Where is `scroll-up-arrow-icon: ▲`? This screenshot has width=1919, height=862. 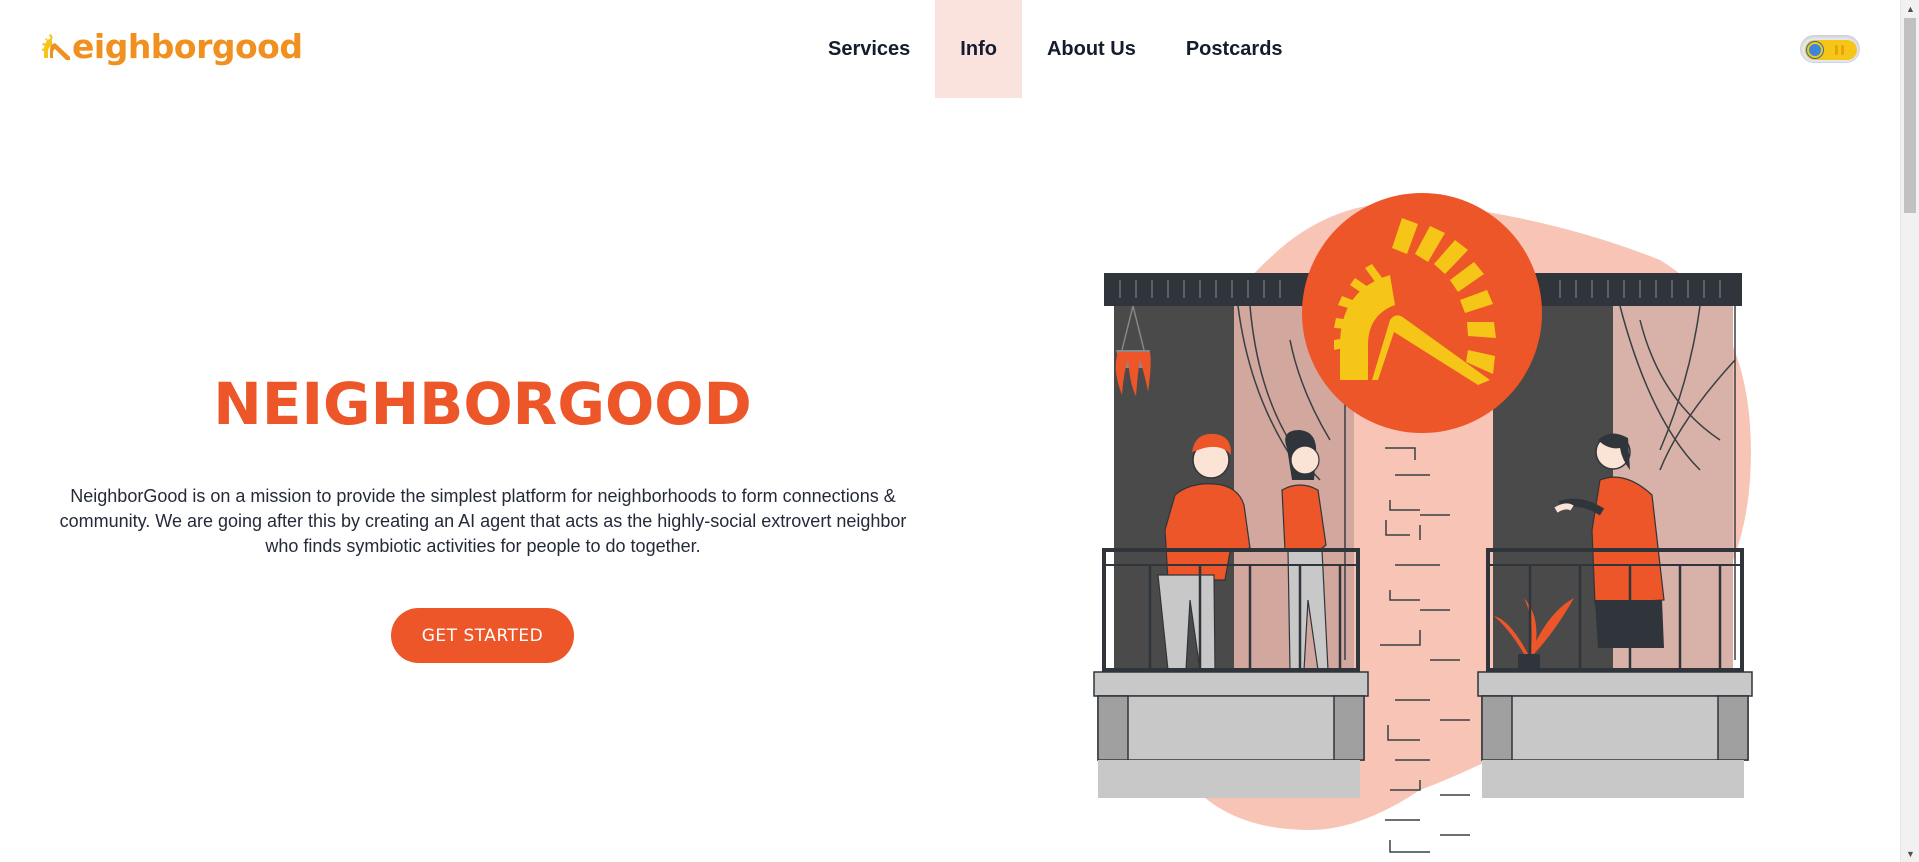
scroll-up-arrow-icon: ▲ is located at coordinates (1910, 8).